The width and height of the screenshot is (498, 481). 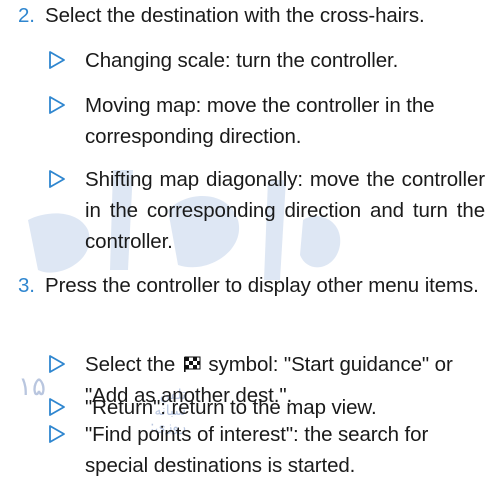 I want to click on bullet-text: Changing scale: turn the controller., so click(x=242, y=60).